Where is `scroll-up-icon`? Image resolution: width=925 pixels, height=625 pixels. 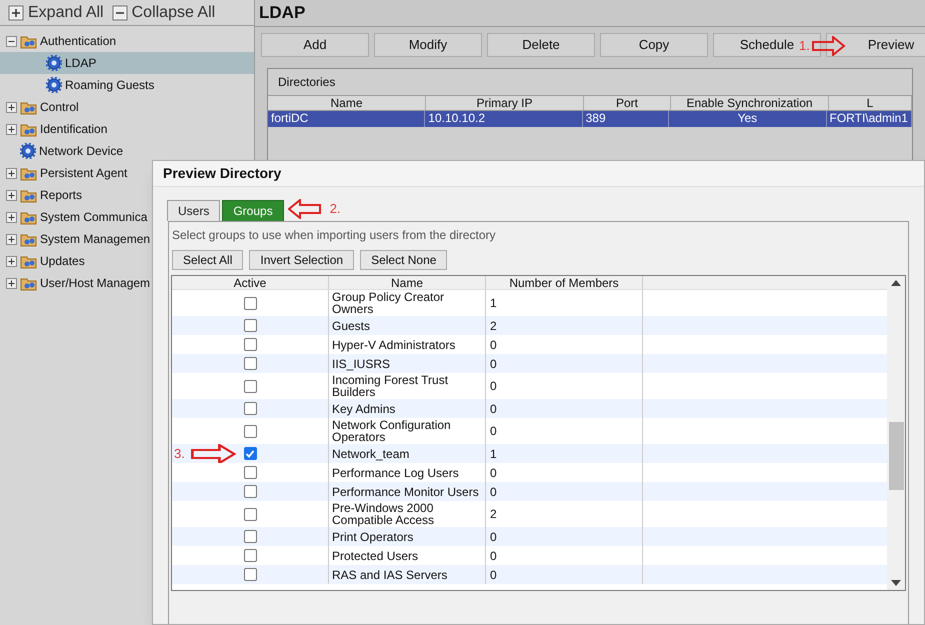 scroll-up-icon is located at coordinates (896, 283).